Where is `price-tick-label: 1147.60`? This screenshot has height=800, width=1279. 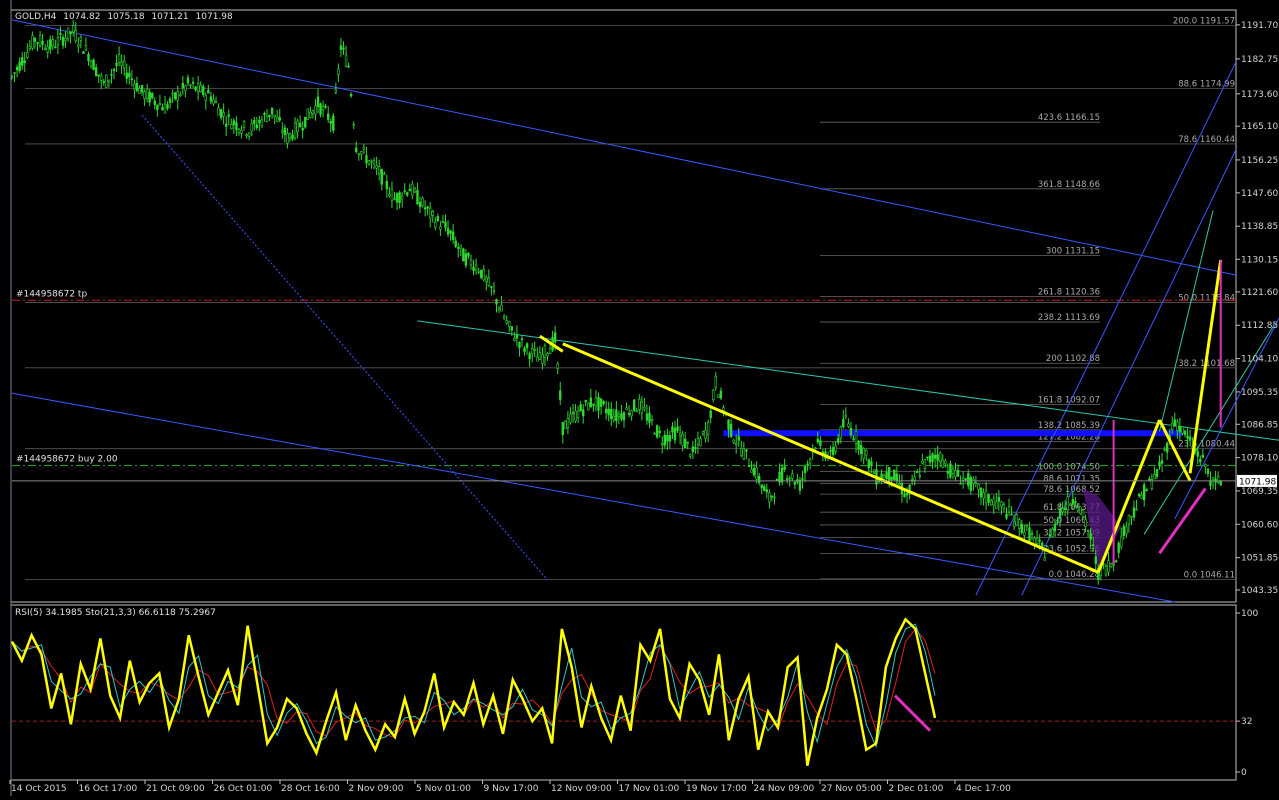 price-tick-label: 1147.60 is located at coordinates (1259, 194).